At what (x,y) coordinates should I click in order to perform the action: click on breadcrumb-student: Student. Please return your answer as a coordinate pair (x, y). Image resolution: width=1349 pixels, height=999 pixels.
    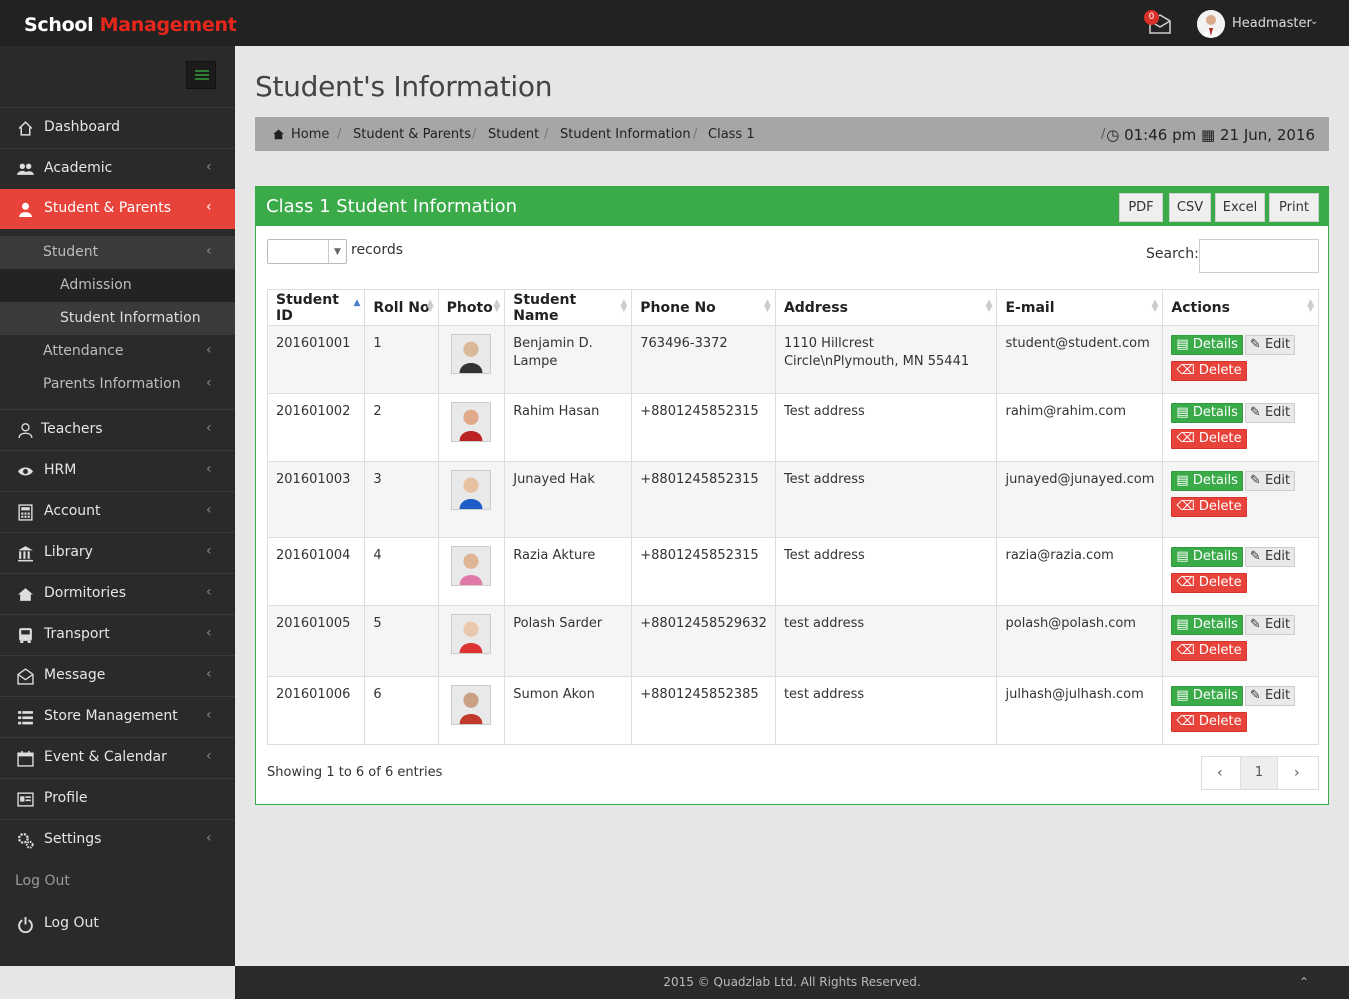
    Looking at the image, I should click on (513, 134).